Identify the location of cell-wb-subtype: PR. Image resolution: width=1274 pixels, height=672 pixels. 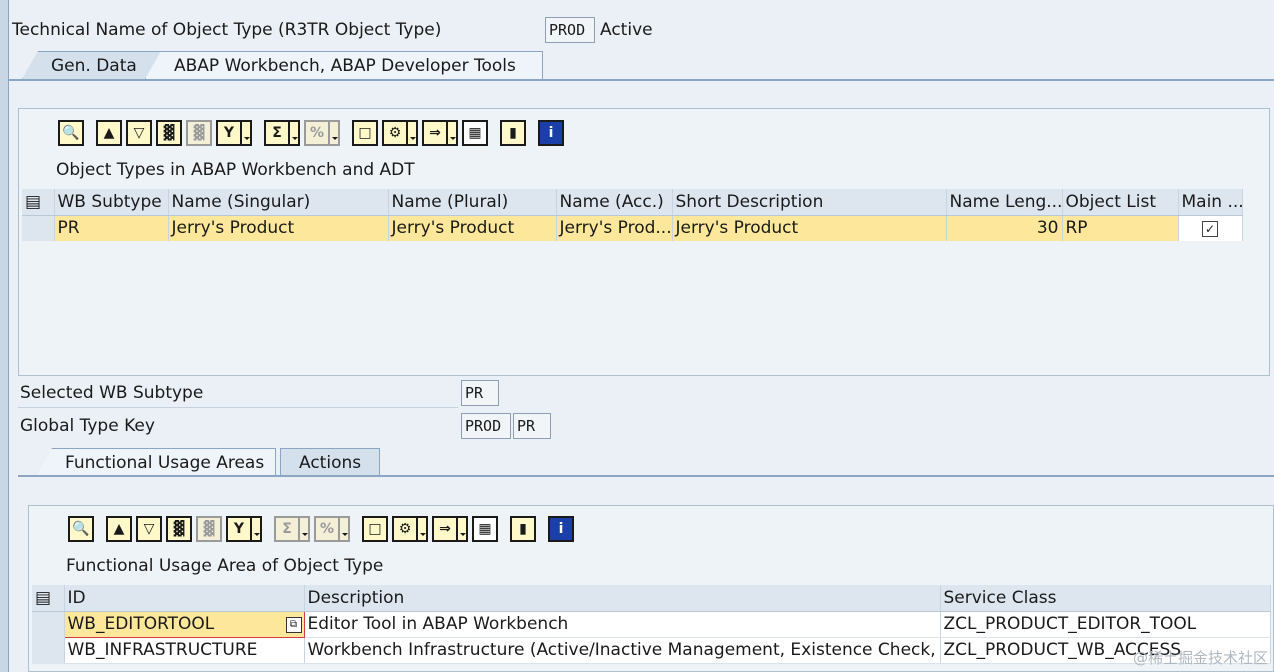
(111, 228).